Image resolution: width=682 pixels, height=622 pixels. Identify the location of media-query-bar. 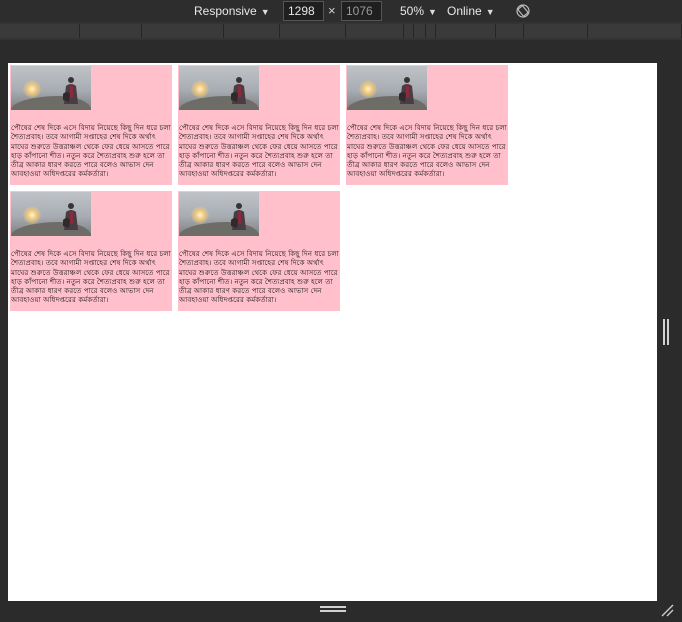
(341, 31).